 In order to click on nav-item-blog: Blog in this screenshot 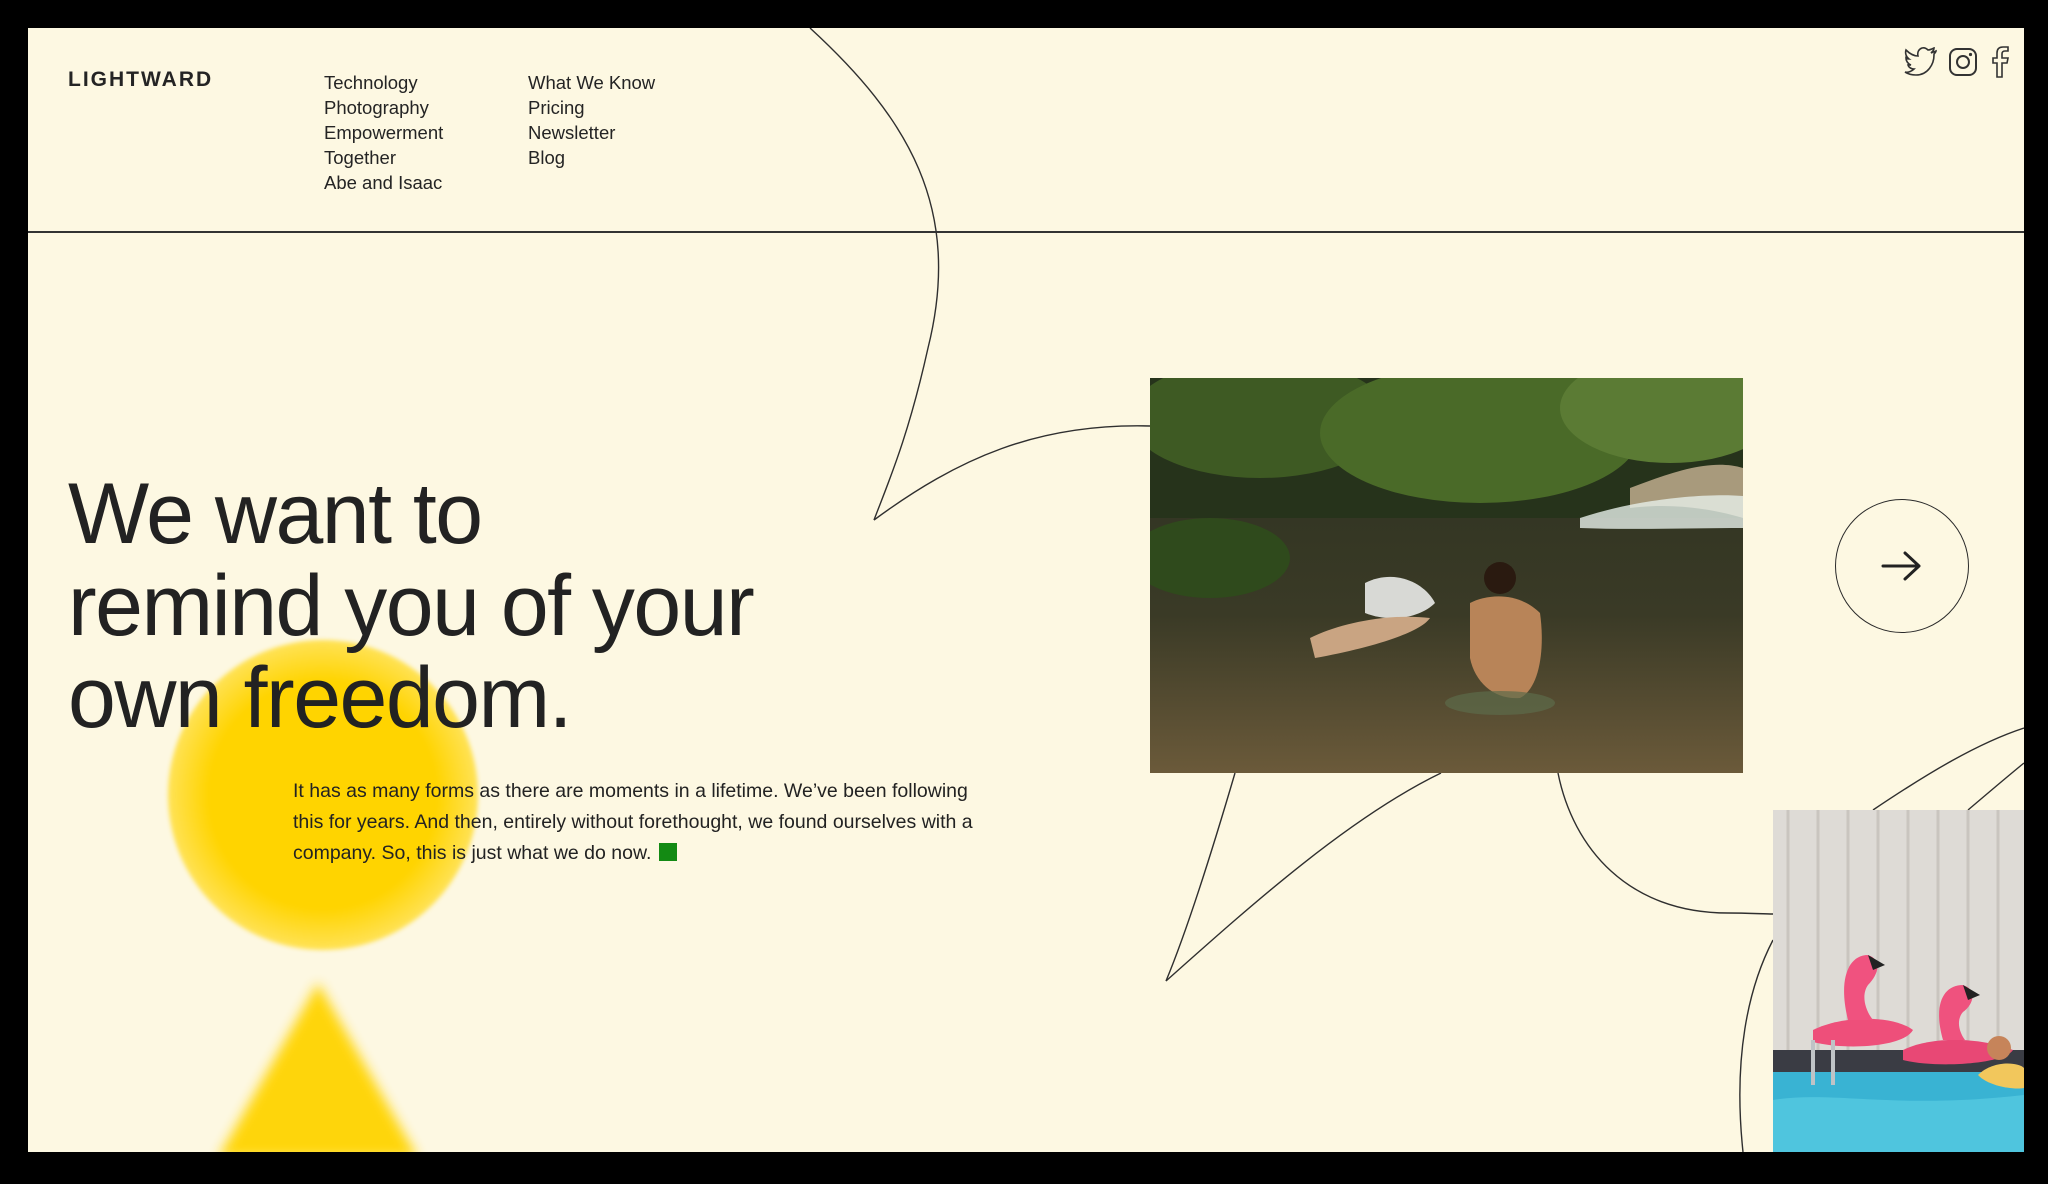, I will do `click(591, 157)`.